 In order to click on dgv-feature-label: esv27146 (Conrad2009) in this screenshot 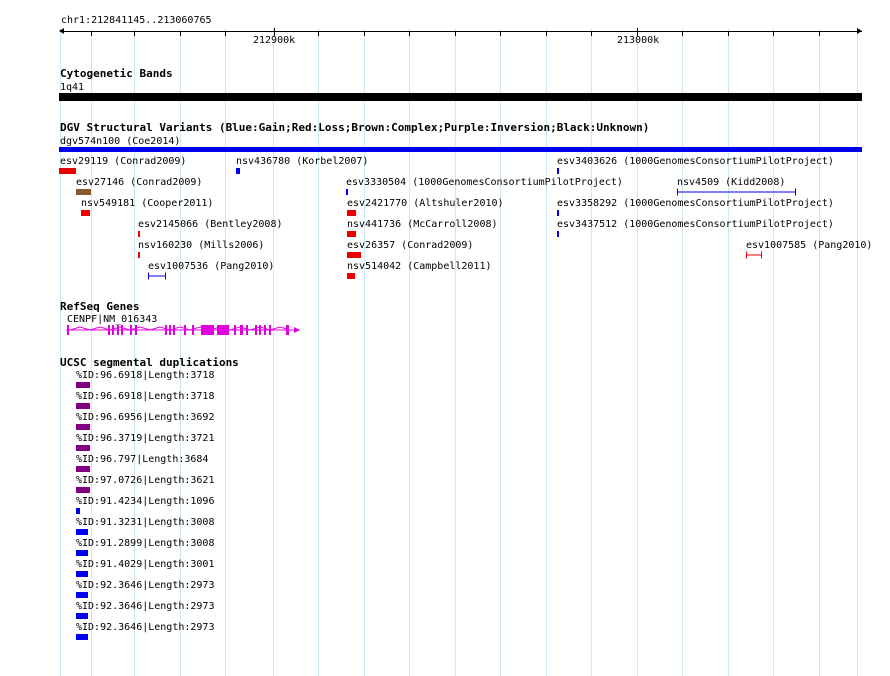, I will do `click(139, 182)`.